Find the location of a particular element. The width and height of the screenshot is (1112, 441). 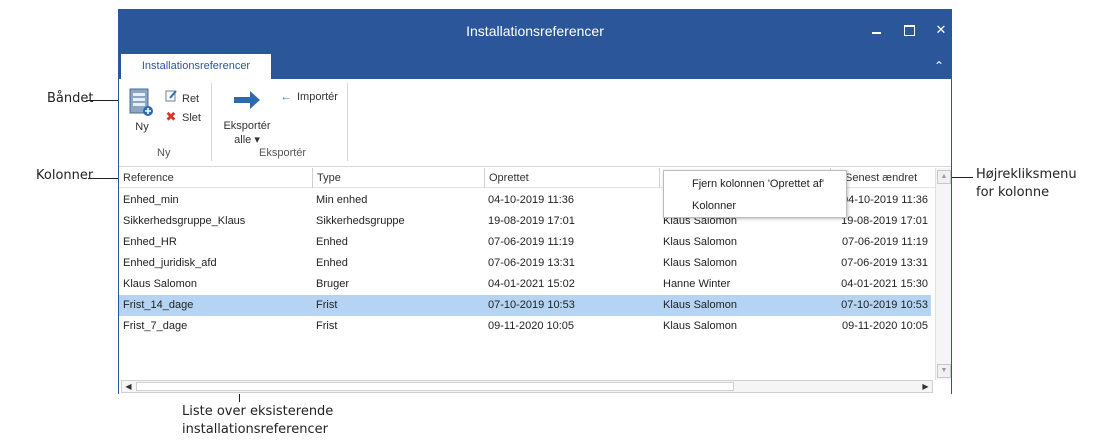

column-context-menu: Fjern kolonnen 'Oprettet af' Kolonner is located at coordinates (755, 194).